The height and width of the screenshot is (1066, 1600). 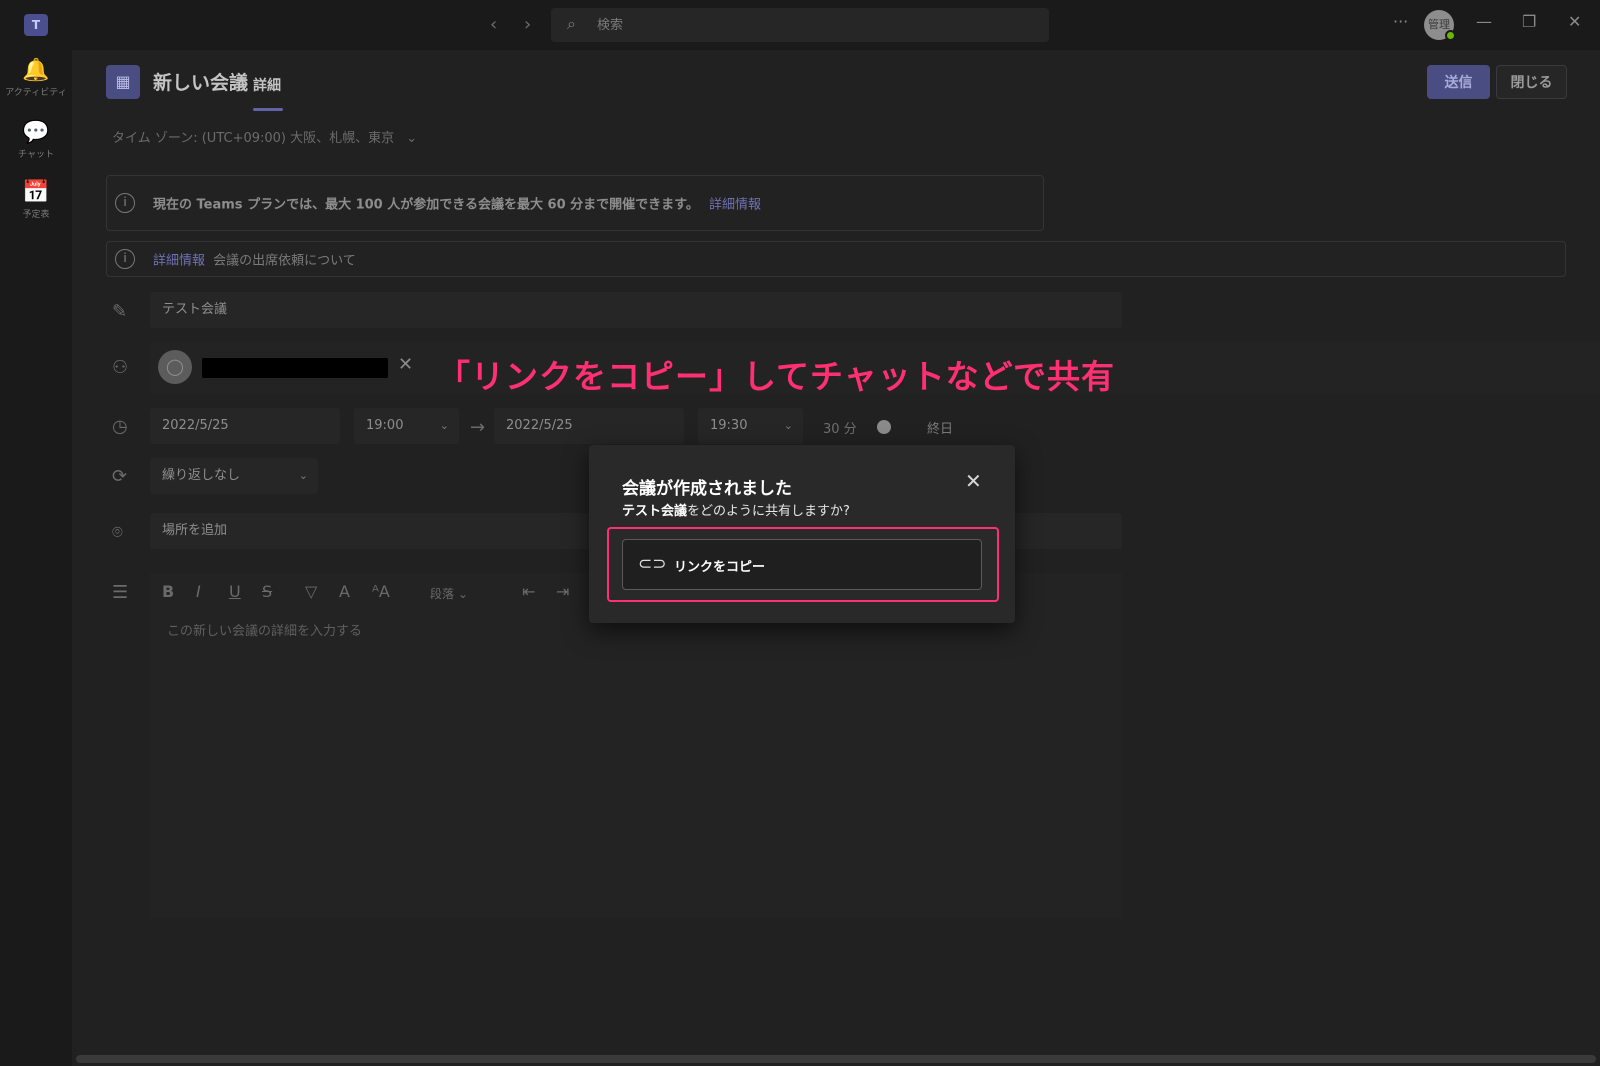 I want to click on title-value: テスト会議, so click(x=195, y=309).